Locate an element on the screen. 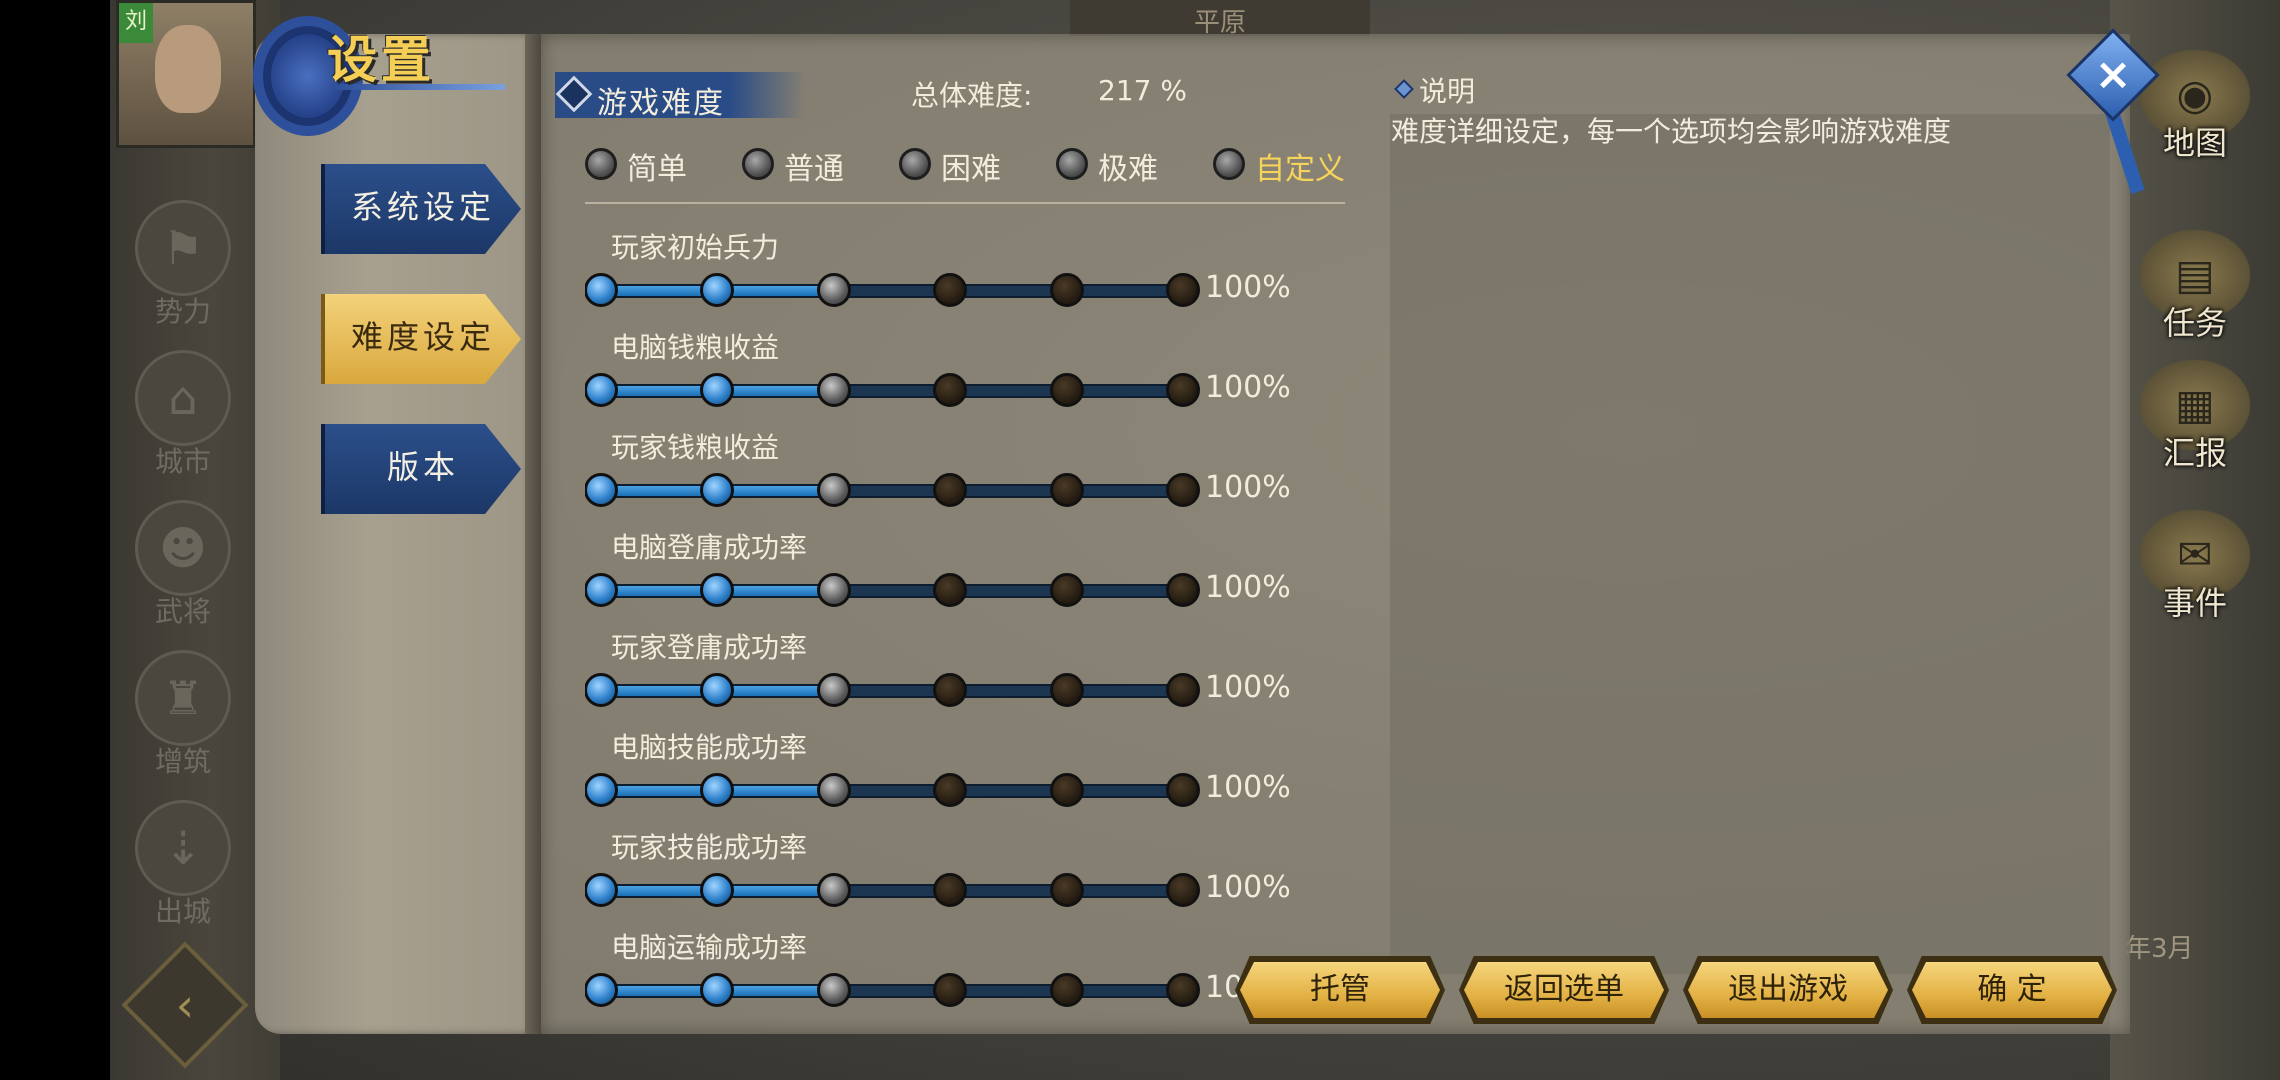 The width and height of the screenshot is (2280, 1080). nav-faction-label: 势力 is located at coordinates (182, 311).